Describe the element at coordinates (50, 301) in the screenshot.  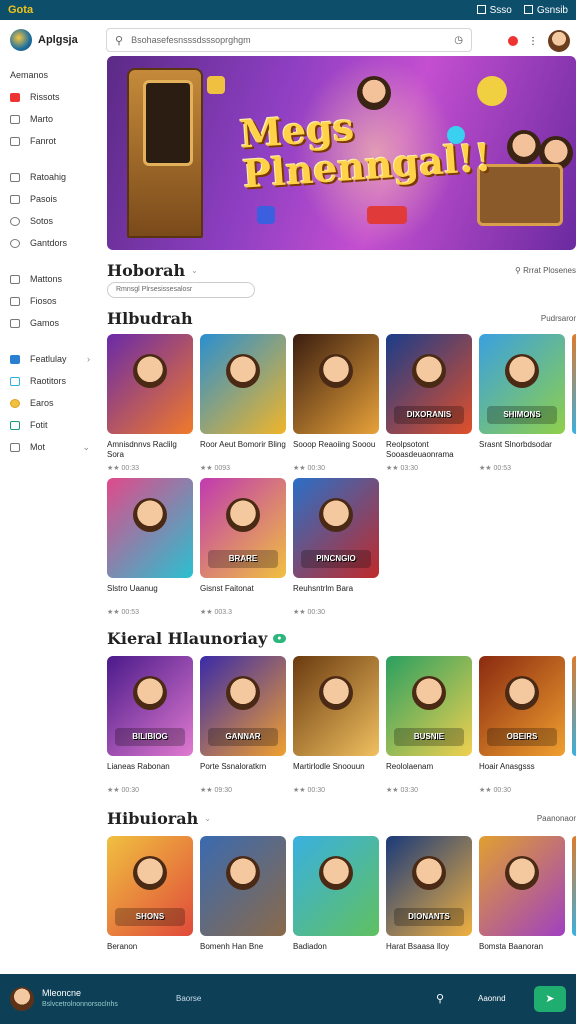
I see `sidebar-item: Fiosos` at that location.